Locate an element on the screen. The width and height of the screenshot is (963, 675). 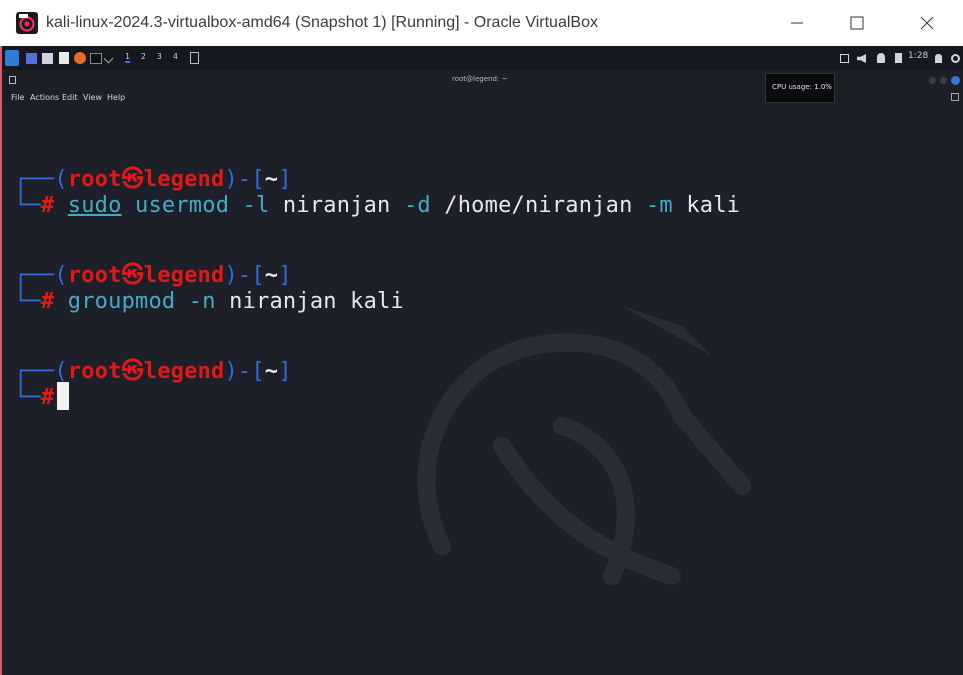
chevron-down-icon is located at coordinates (108, 58).